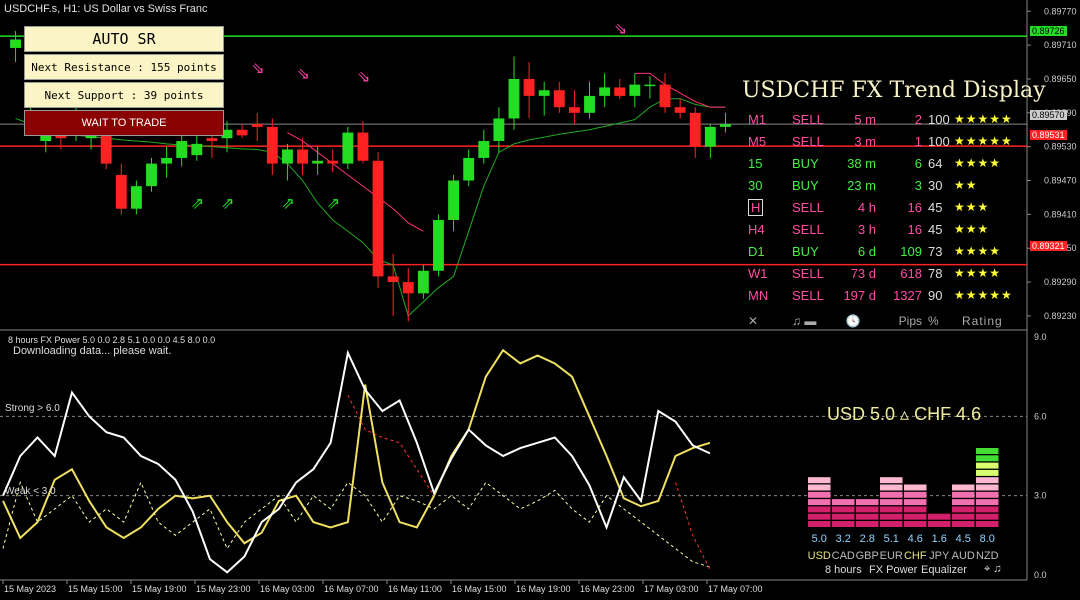 Image resolution: width=1080 pixels, height=600 pixels. Describe the element at coordinates (904, 414) in the screenshot. I see `usd-chf-strength: USD 5.0 ▵ CHF 4.6` at that location.